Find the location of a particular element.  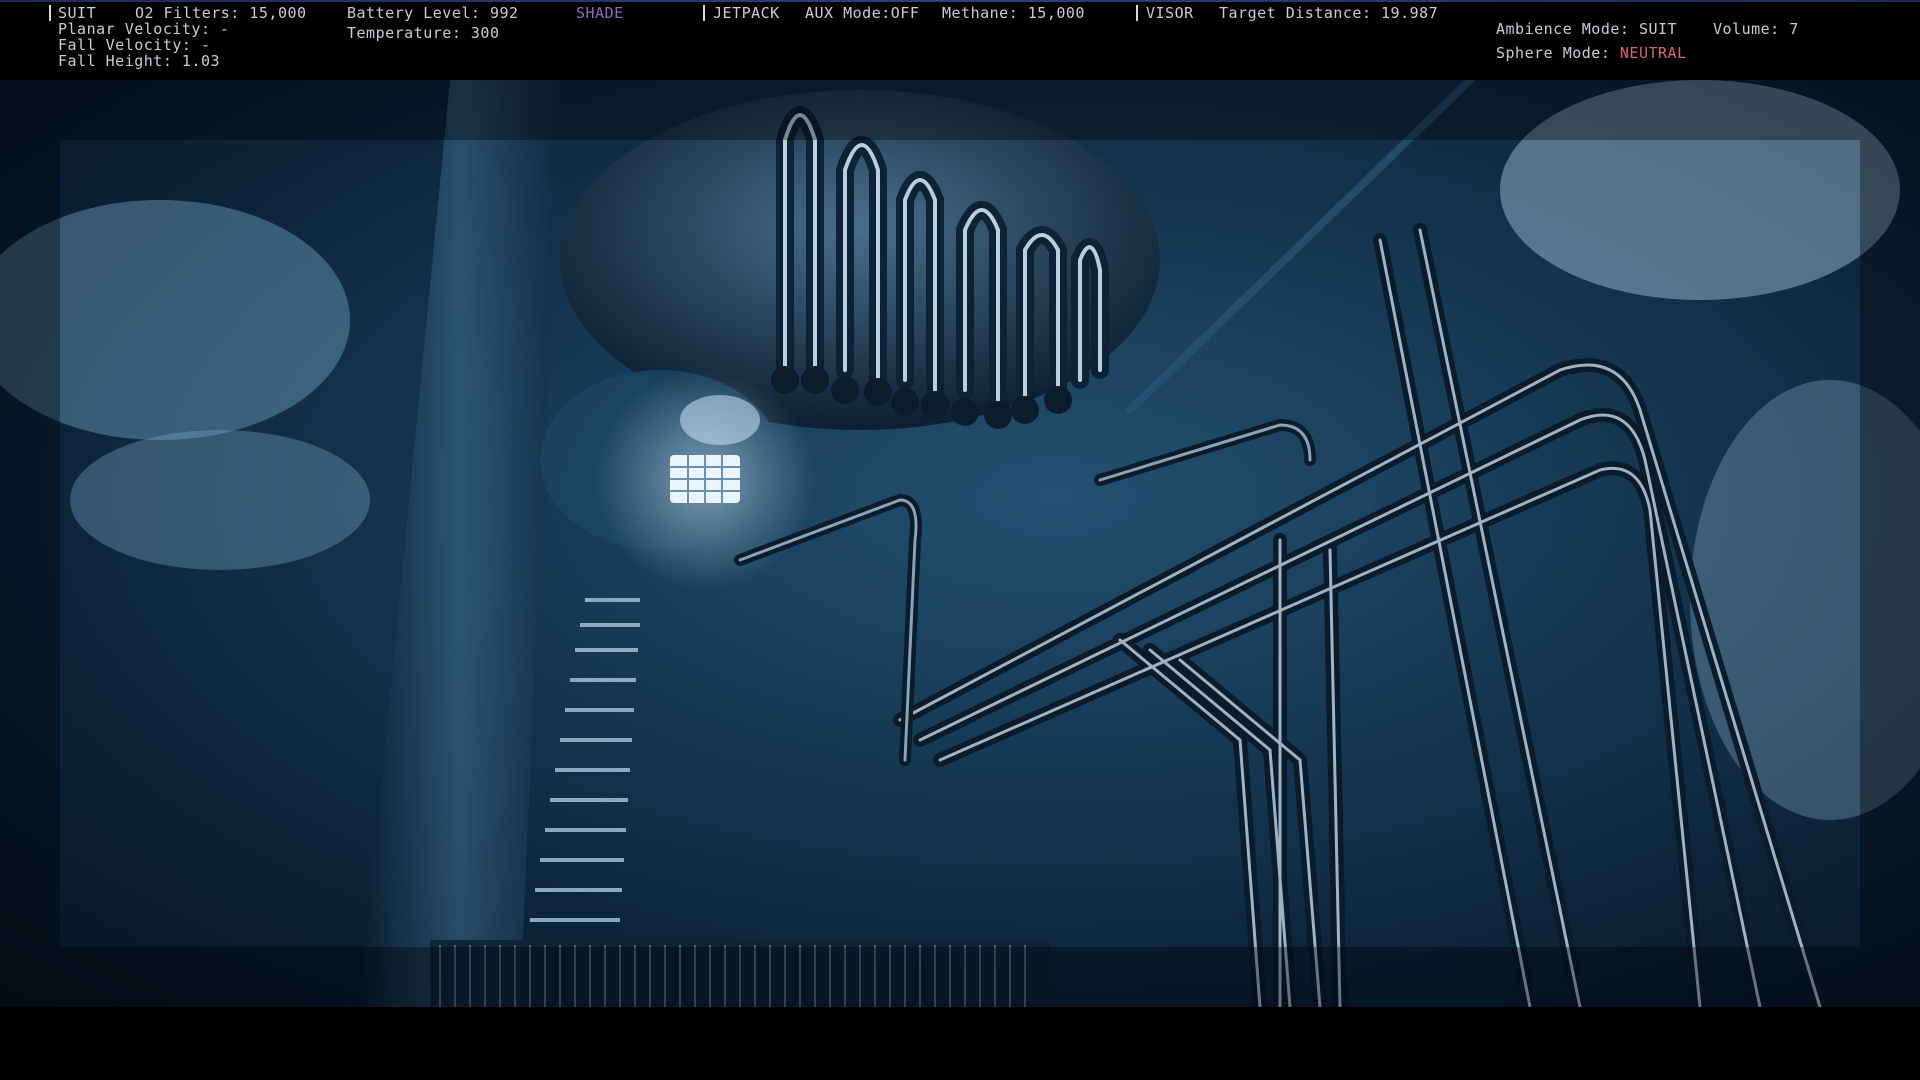

target-distance-readout: Target Distance: 19.987 is located at coordinates (1329, 13).